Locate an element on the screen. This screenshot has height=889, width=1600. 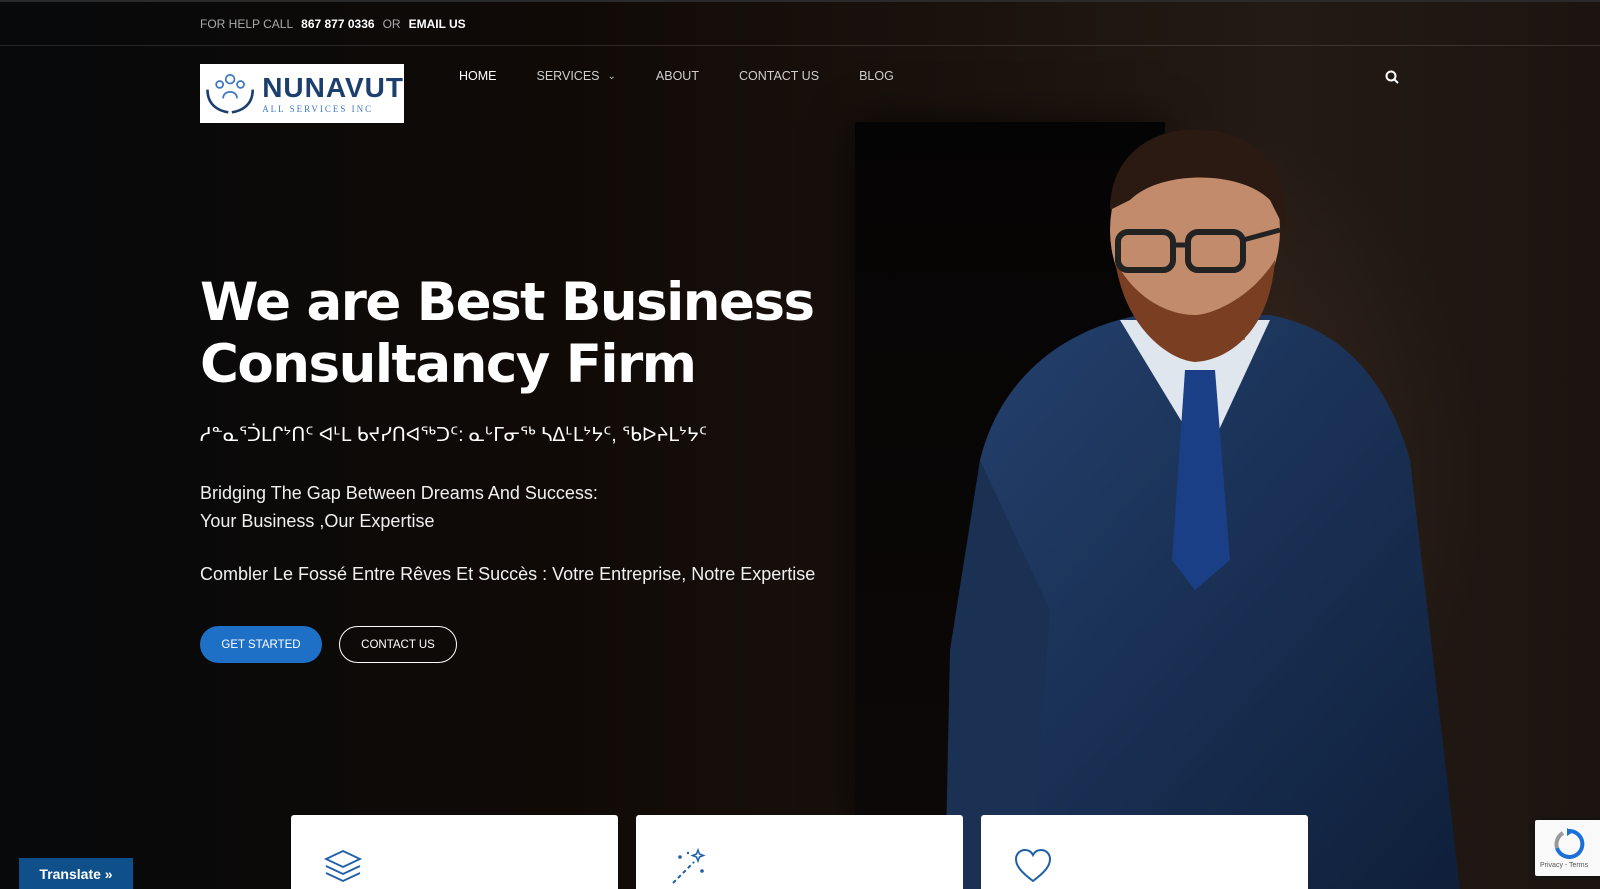
nav-about: ABOUT is located at coordinates (677, 76).